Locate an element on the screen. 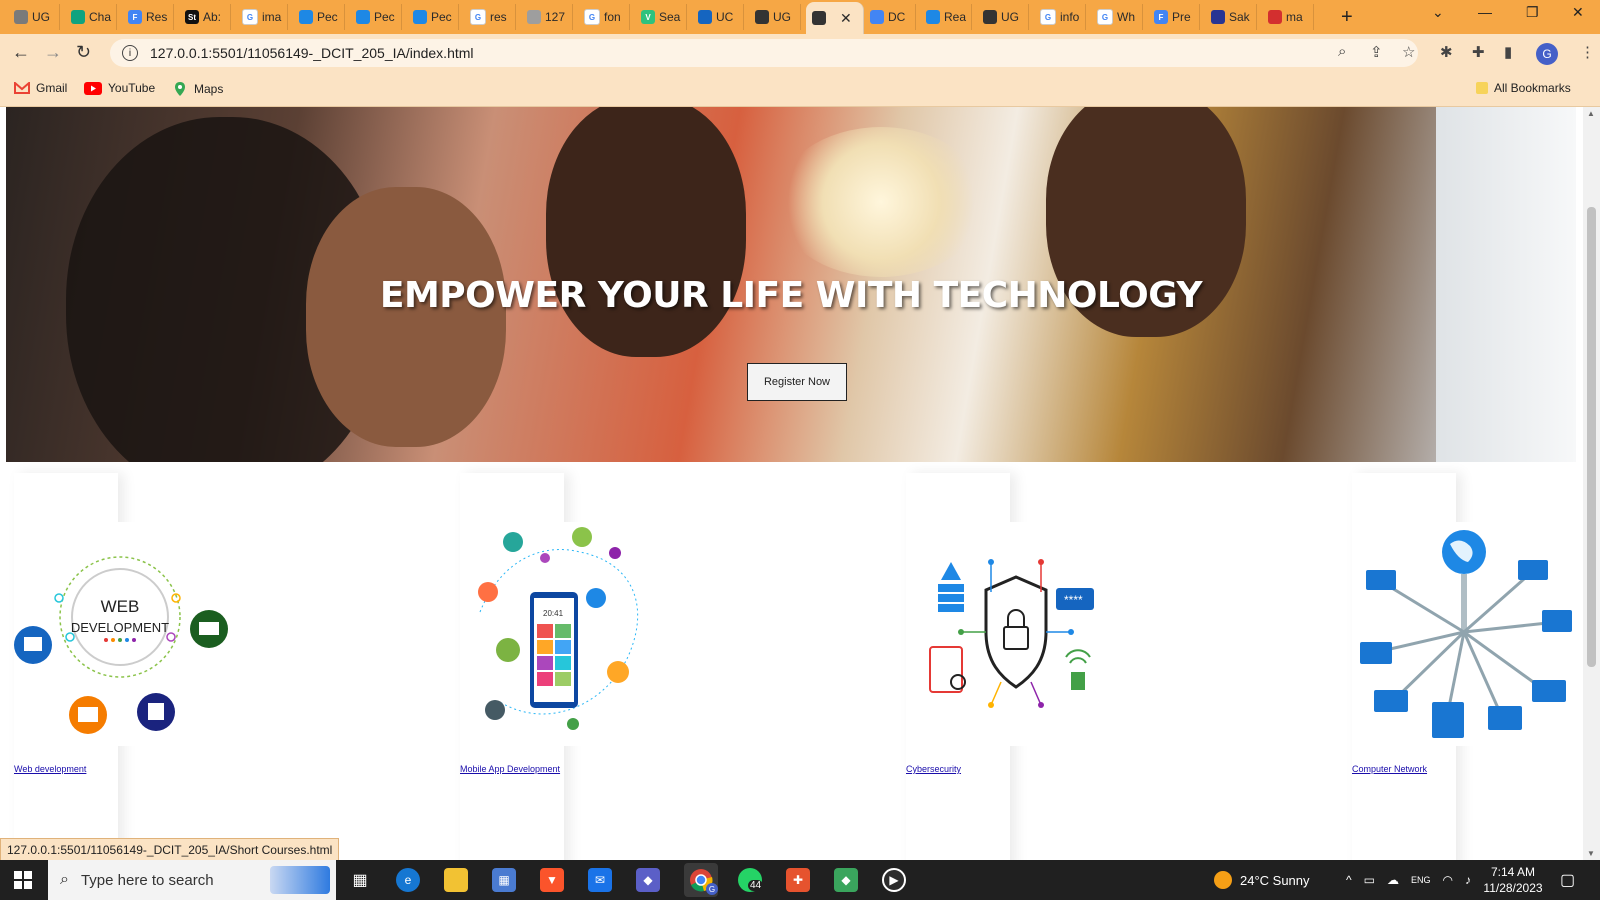 This screenshot has width=1600, height=900. teams-icon: ◆ is located at coordinates (648, 880).